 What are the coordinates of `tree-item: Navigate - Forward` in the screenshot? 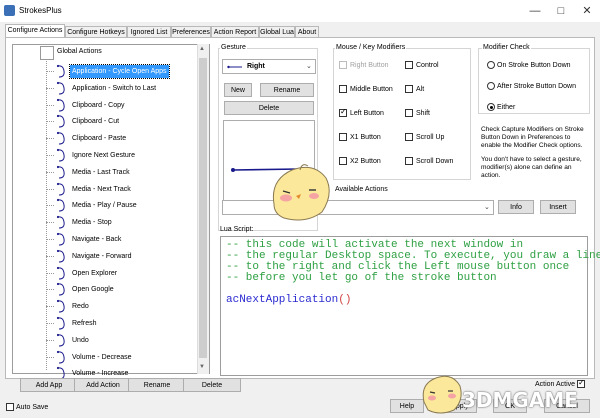 It's located at (102, 256).